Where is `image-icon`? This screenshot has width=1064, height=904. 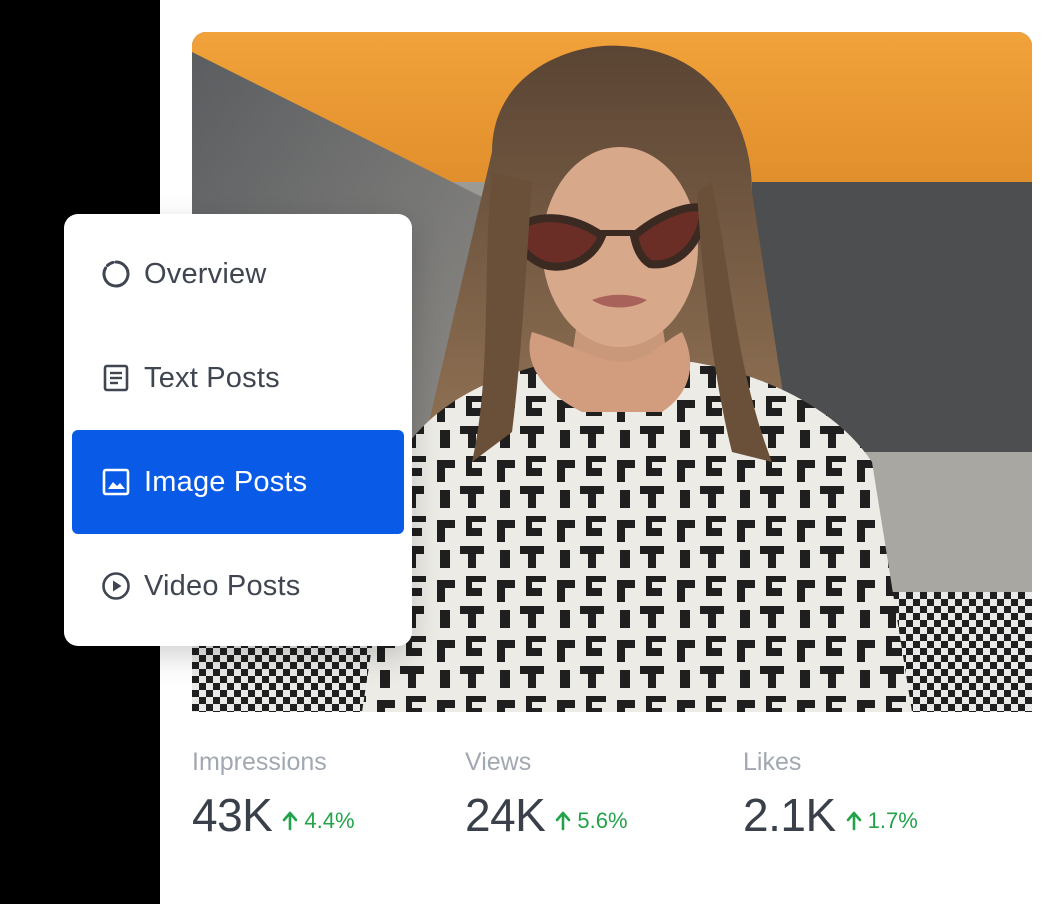
image-icon is located at coordinates (116, 482).